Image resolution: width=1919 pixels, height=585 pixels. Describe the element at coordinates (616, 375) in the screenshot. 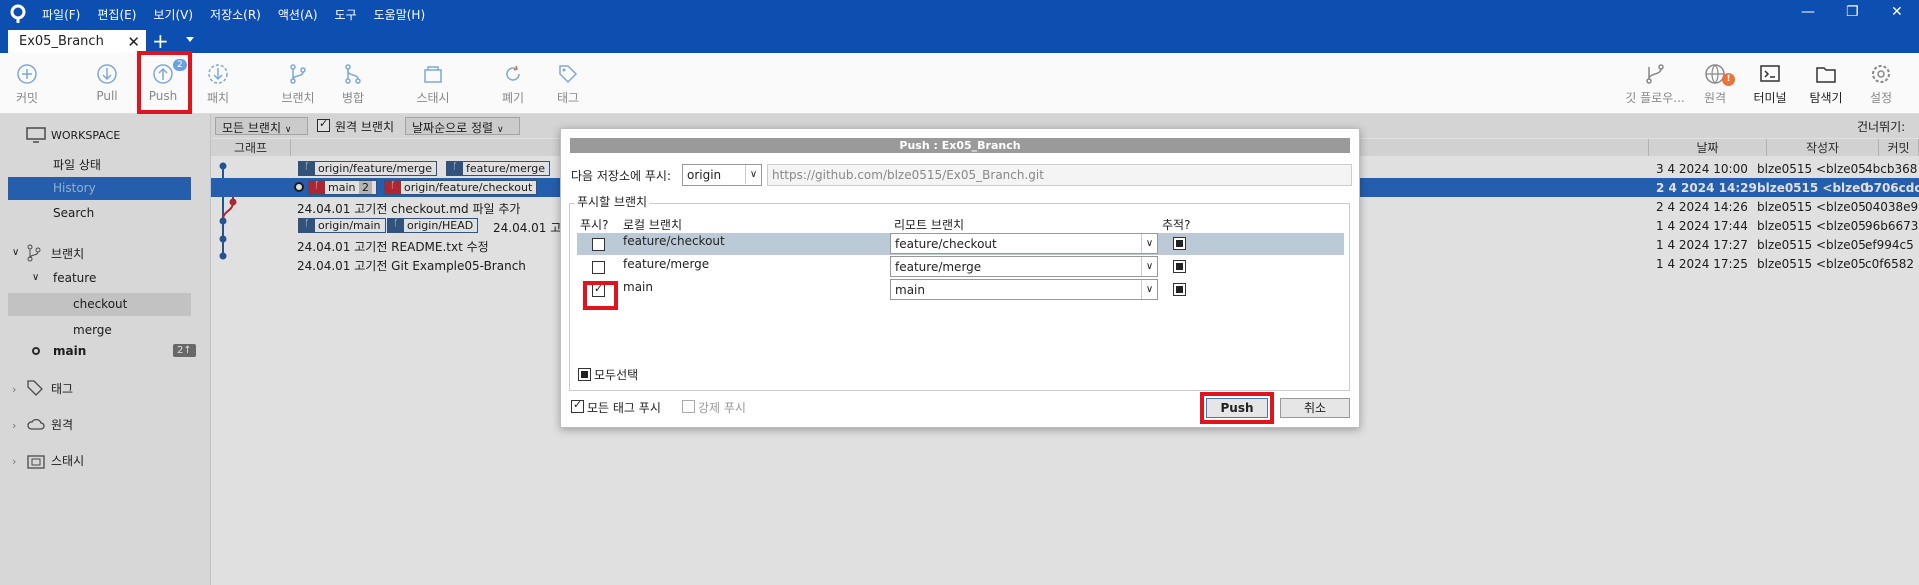

I see `select-all-label: 모두선택` at that location.